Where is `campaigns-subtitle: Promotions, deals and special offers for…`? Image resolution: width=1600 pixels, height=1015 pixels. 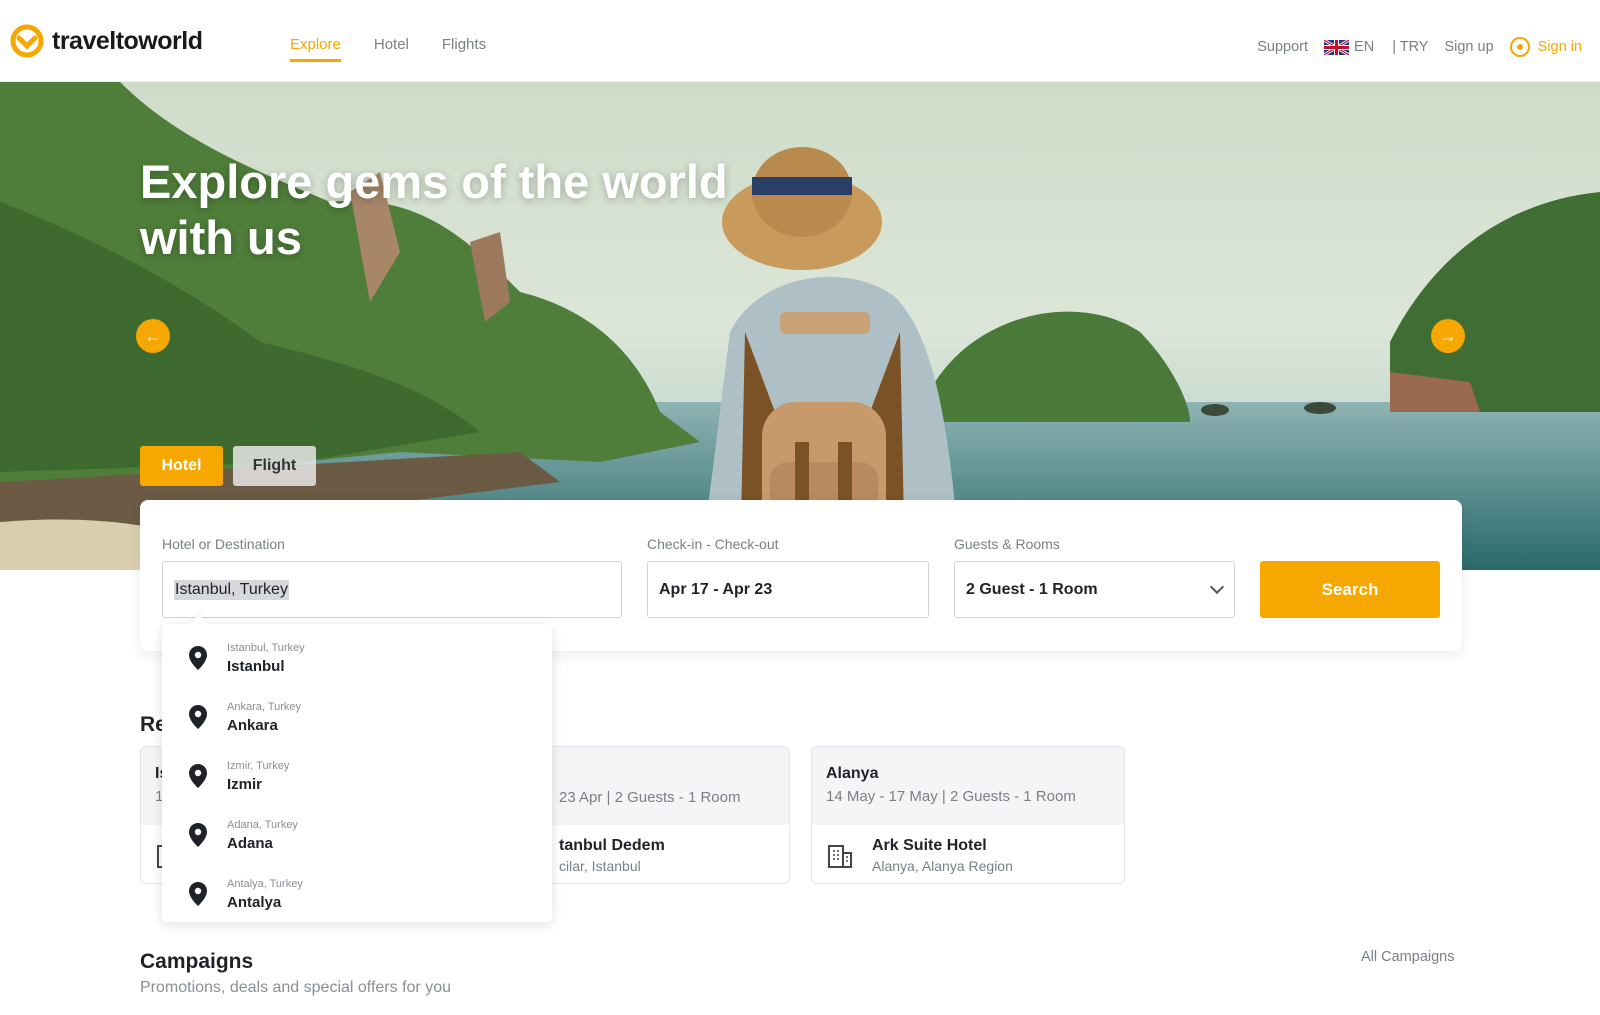 campaigns-subtitle: Promotions, deals and special offers for… is located at coordinates (295, 987).